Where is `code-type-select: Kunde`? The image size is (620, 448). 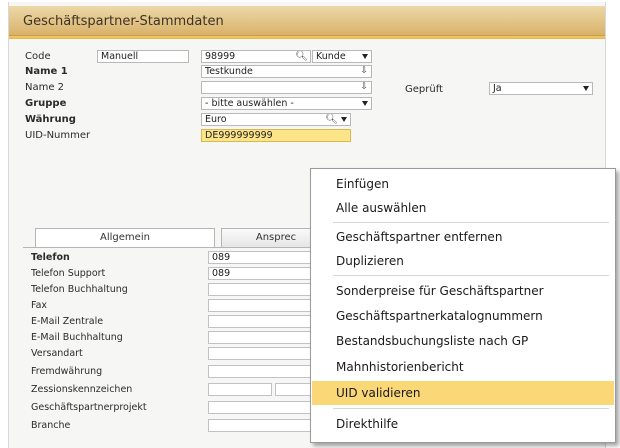 code-type-select: Kunde is located at coordinates (342, 56).